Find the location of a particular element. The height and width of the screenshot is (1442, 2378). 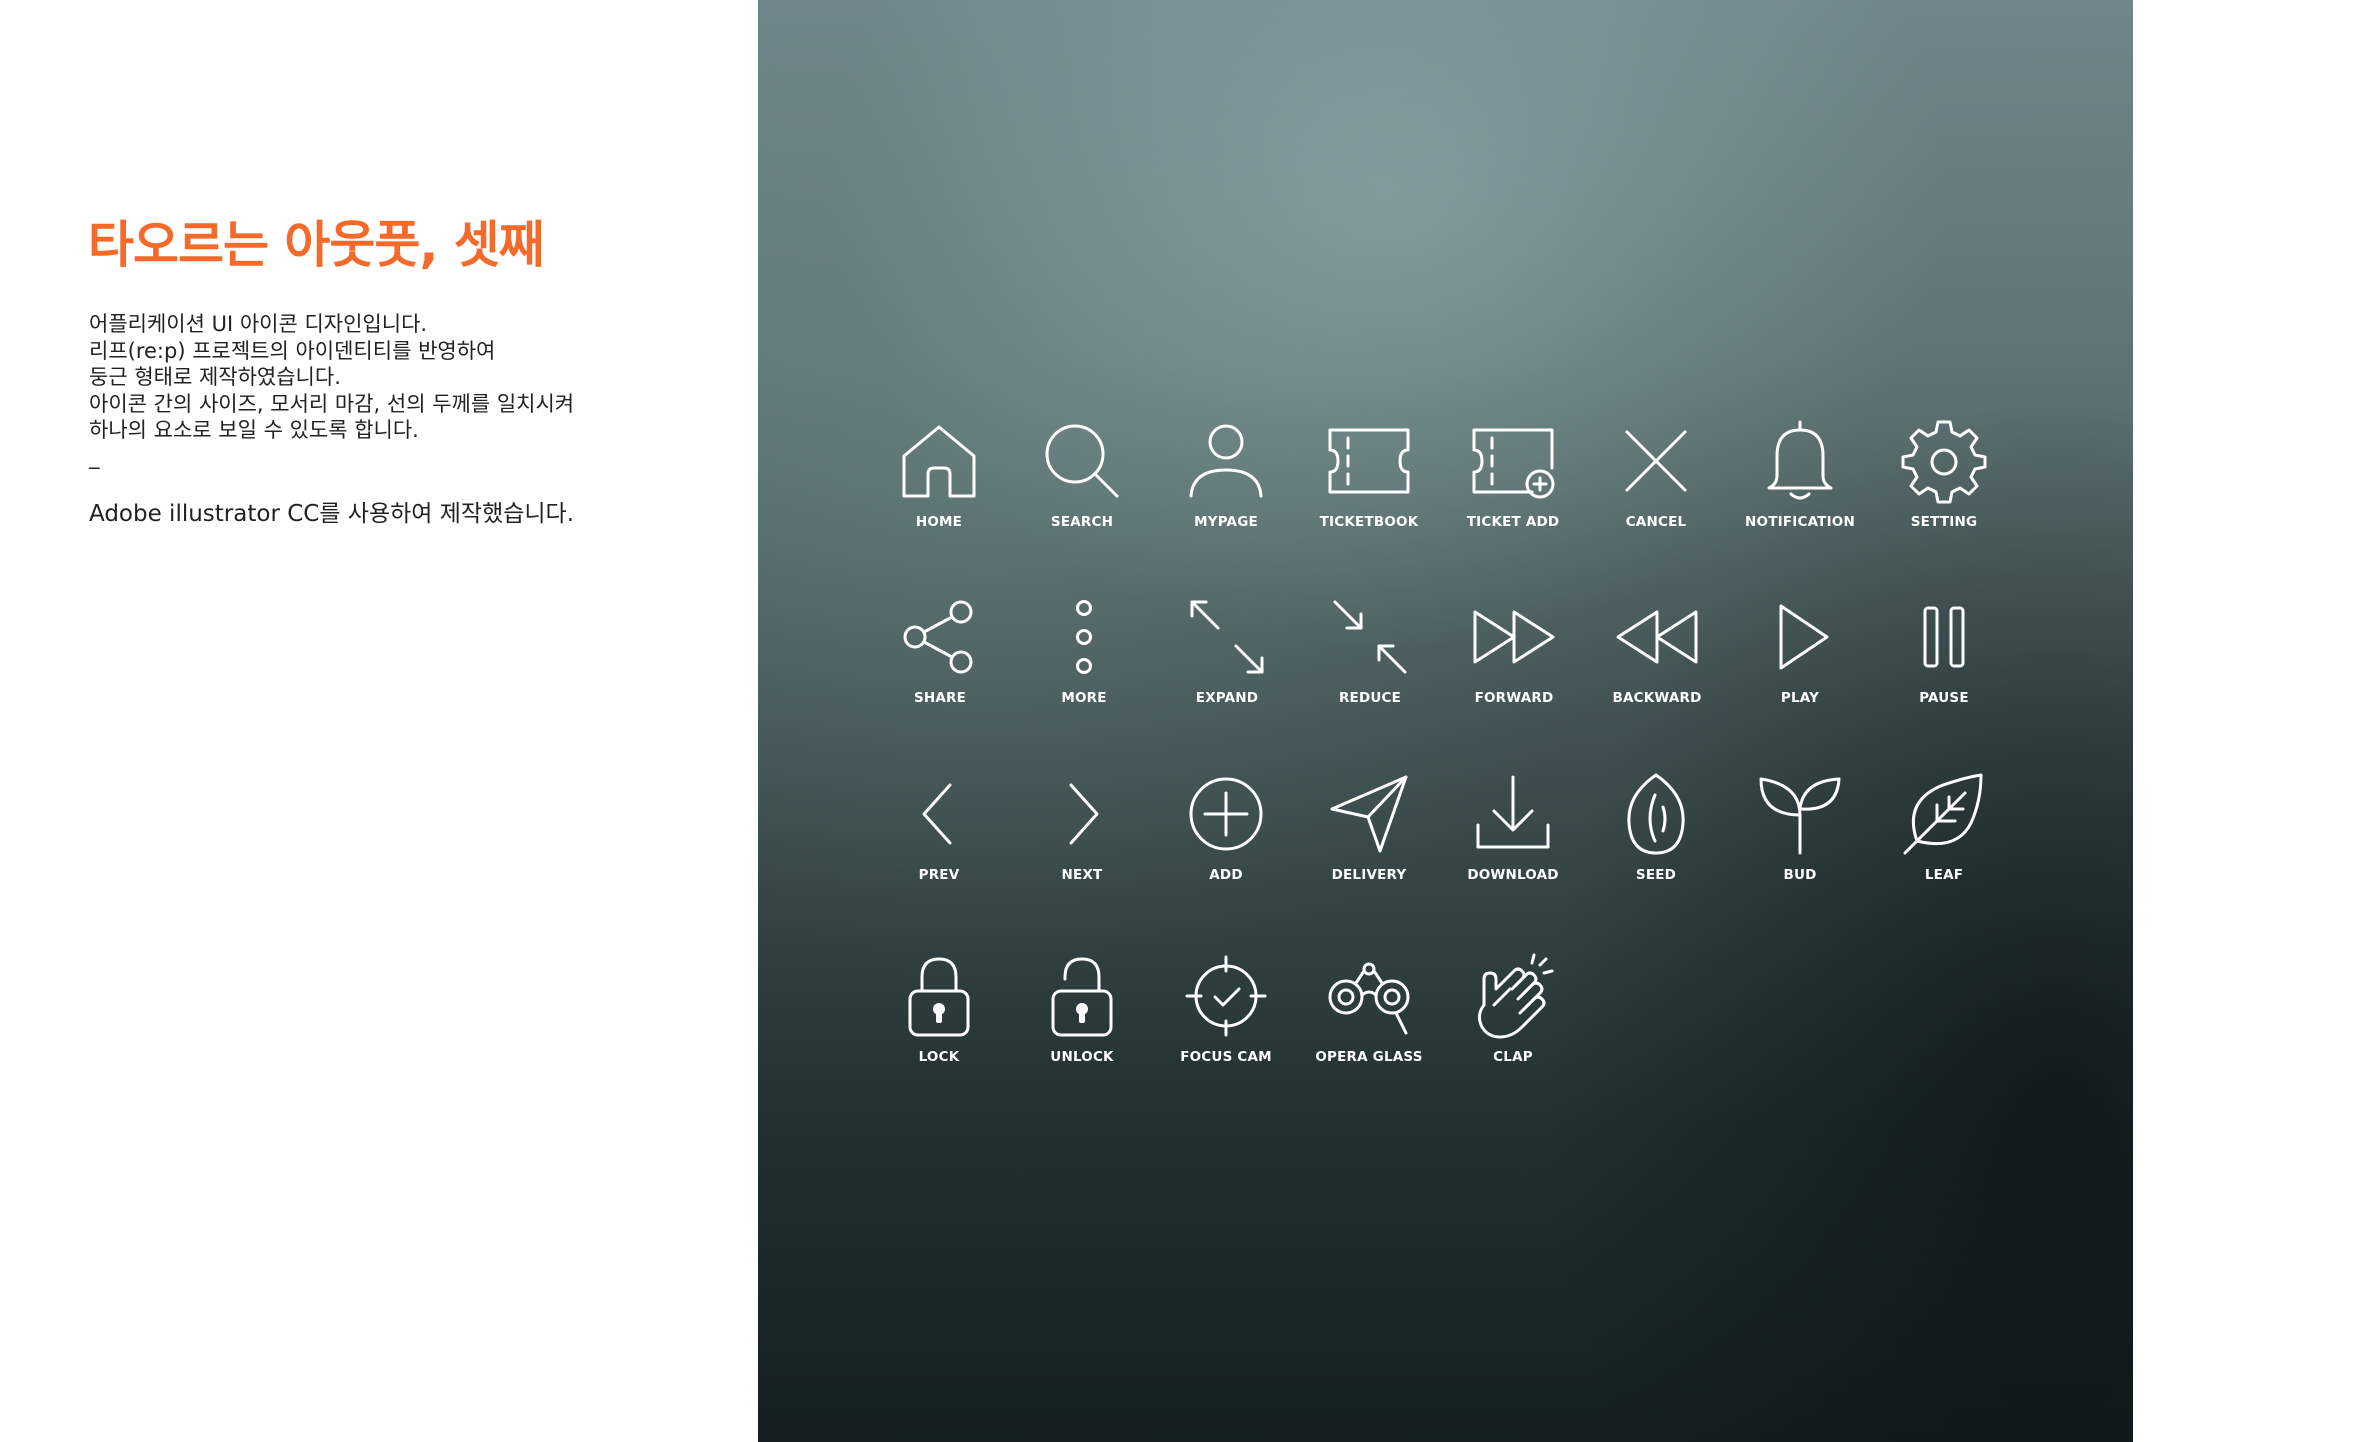

icon-item-leaf: LEAF is located at coordinates (1944, 836).